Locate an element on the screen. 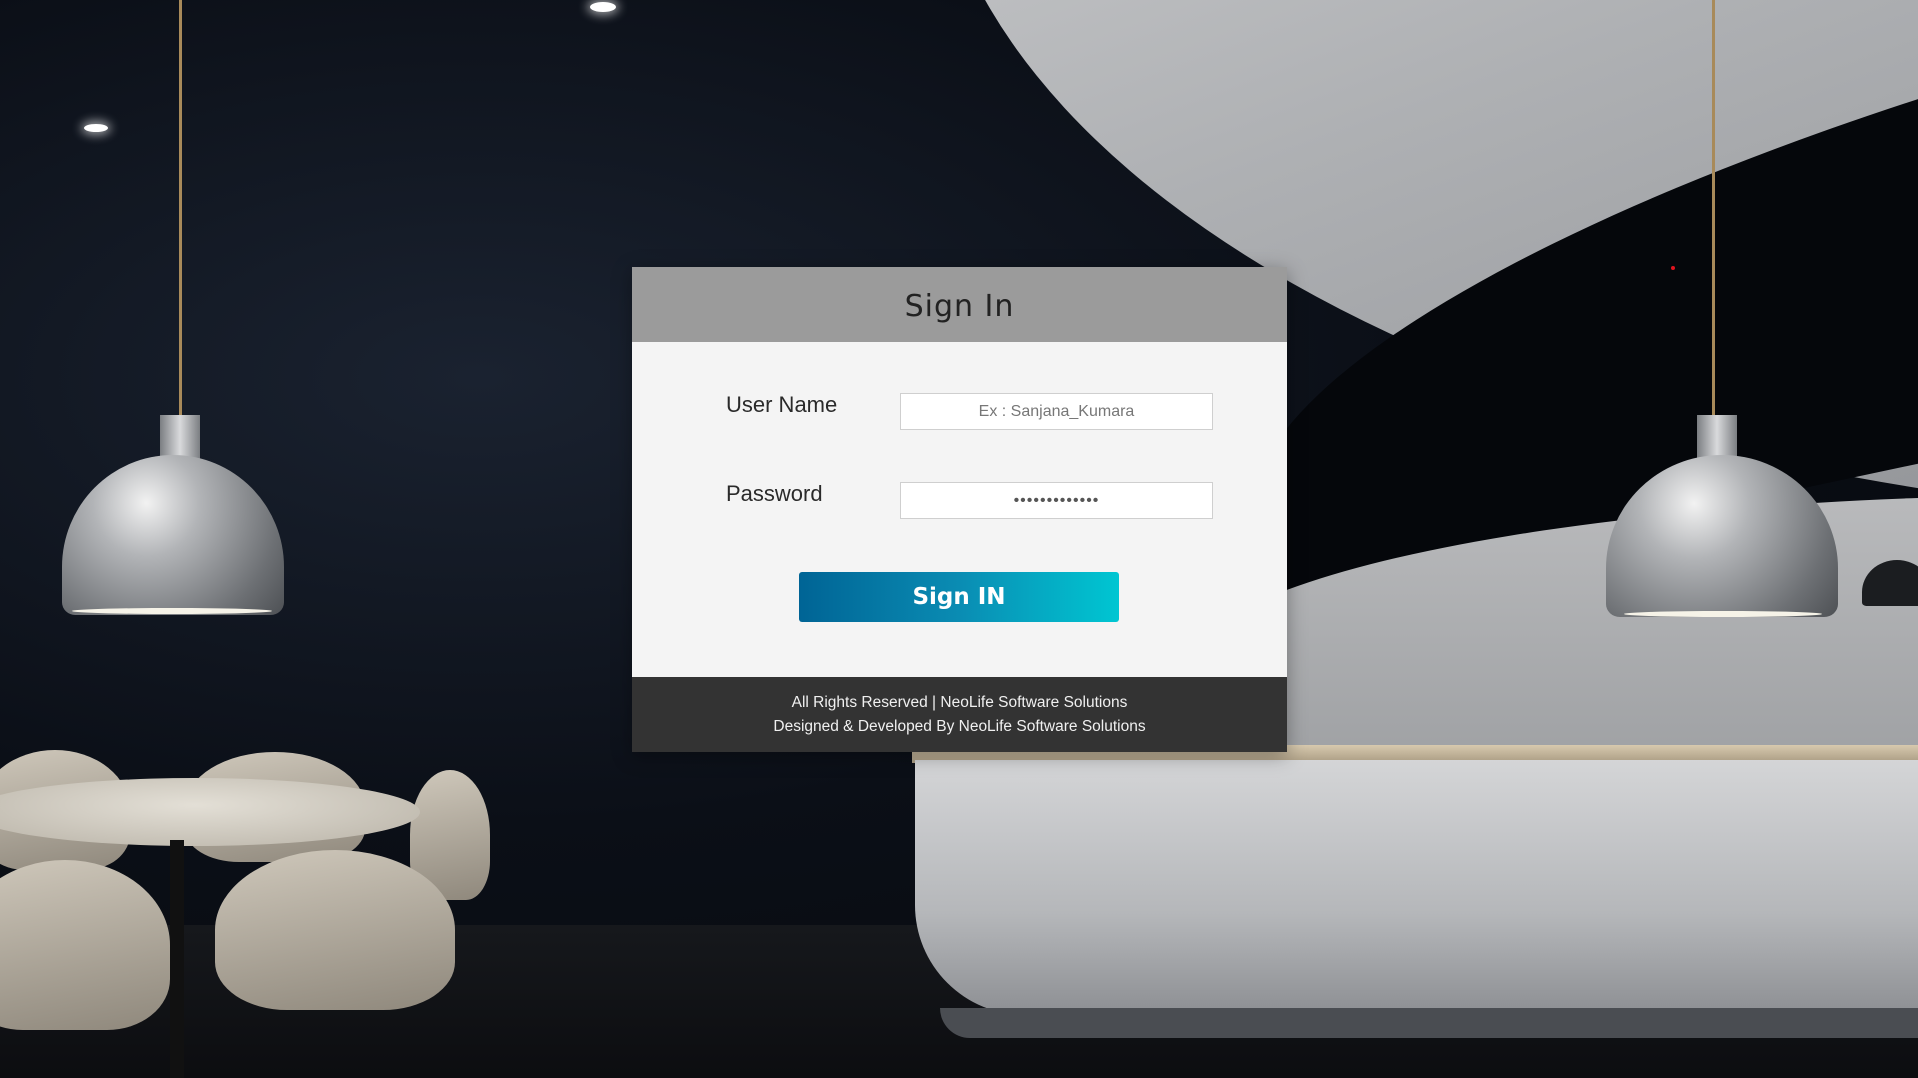 The width and height of the screenshot is (1918, 1078). signin-header: Sign In is located at coordinates (959, 304).